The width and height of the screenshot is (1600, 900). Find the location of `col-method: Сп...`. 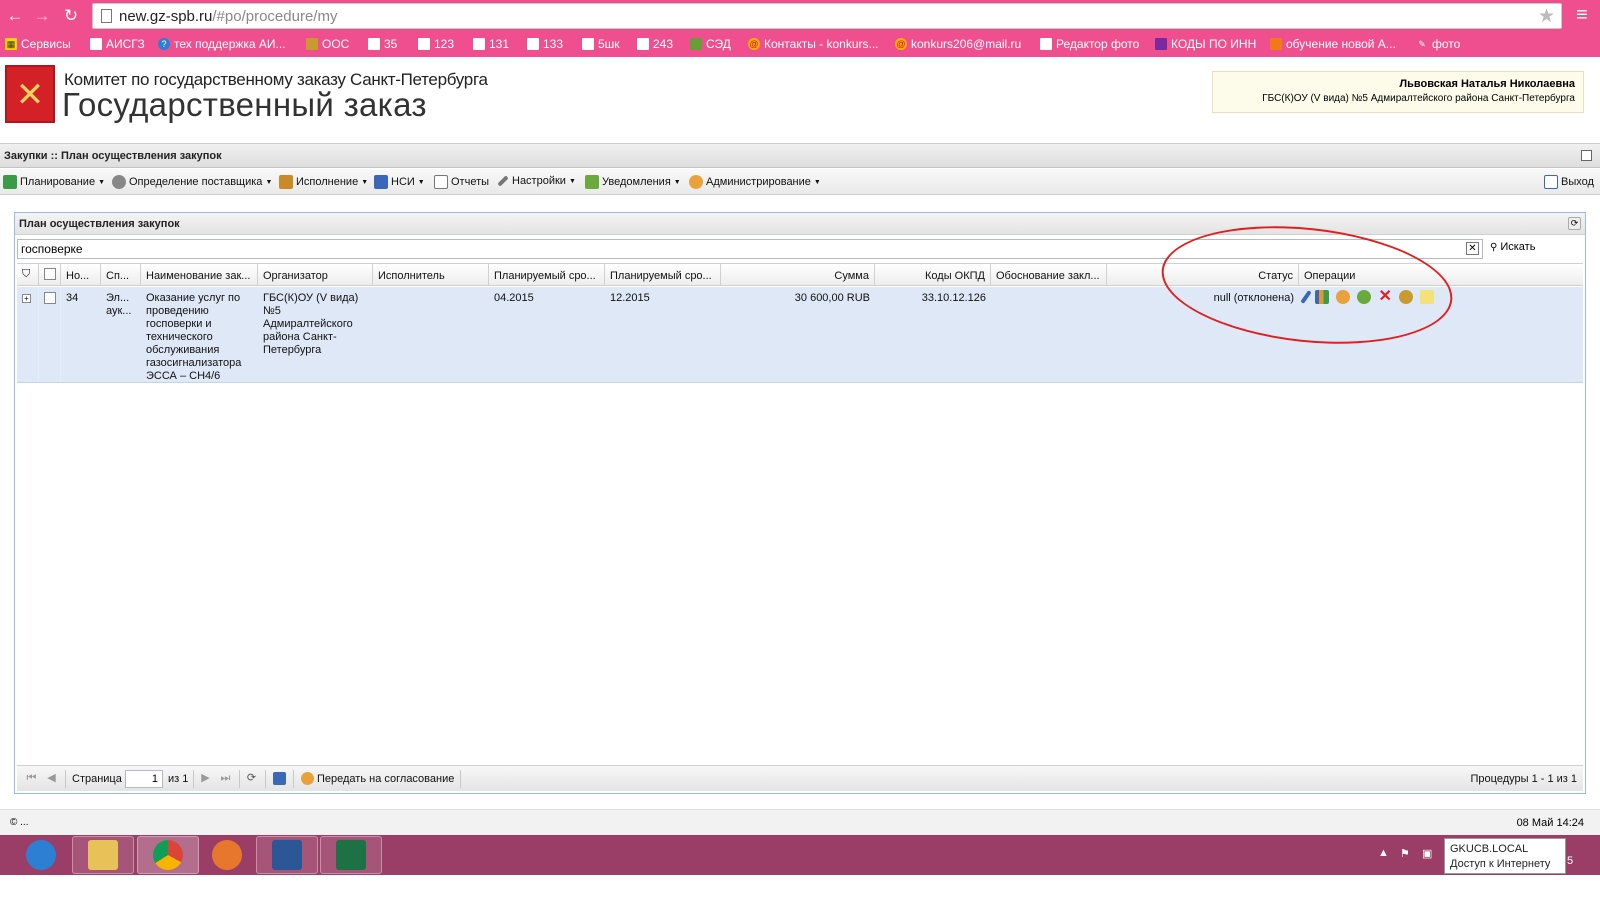

col-method: Сп... is located at coordinates (121, 275).